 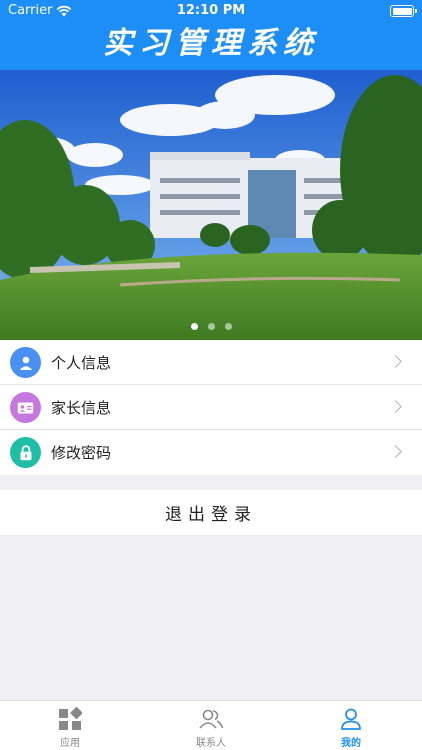 What do you see at coordinates (25, 407) in the screenshot?
I see `id-card-icon` at bounding box center [25, 407].